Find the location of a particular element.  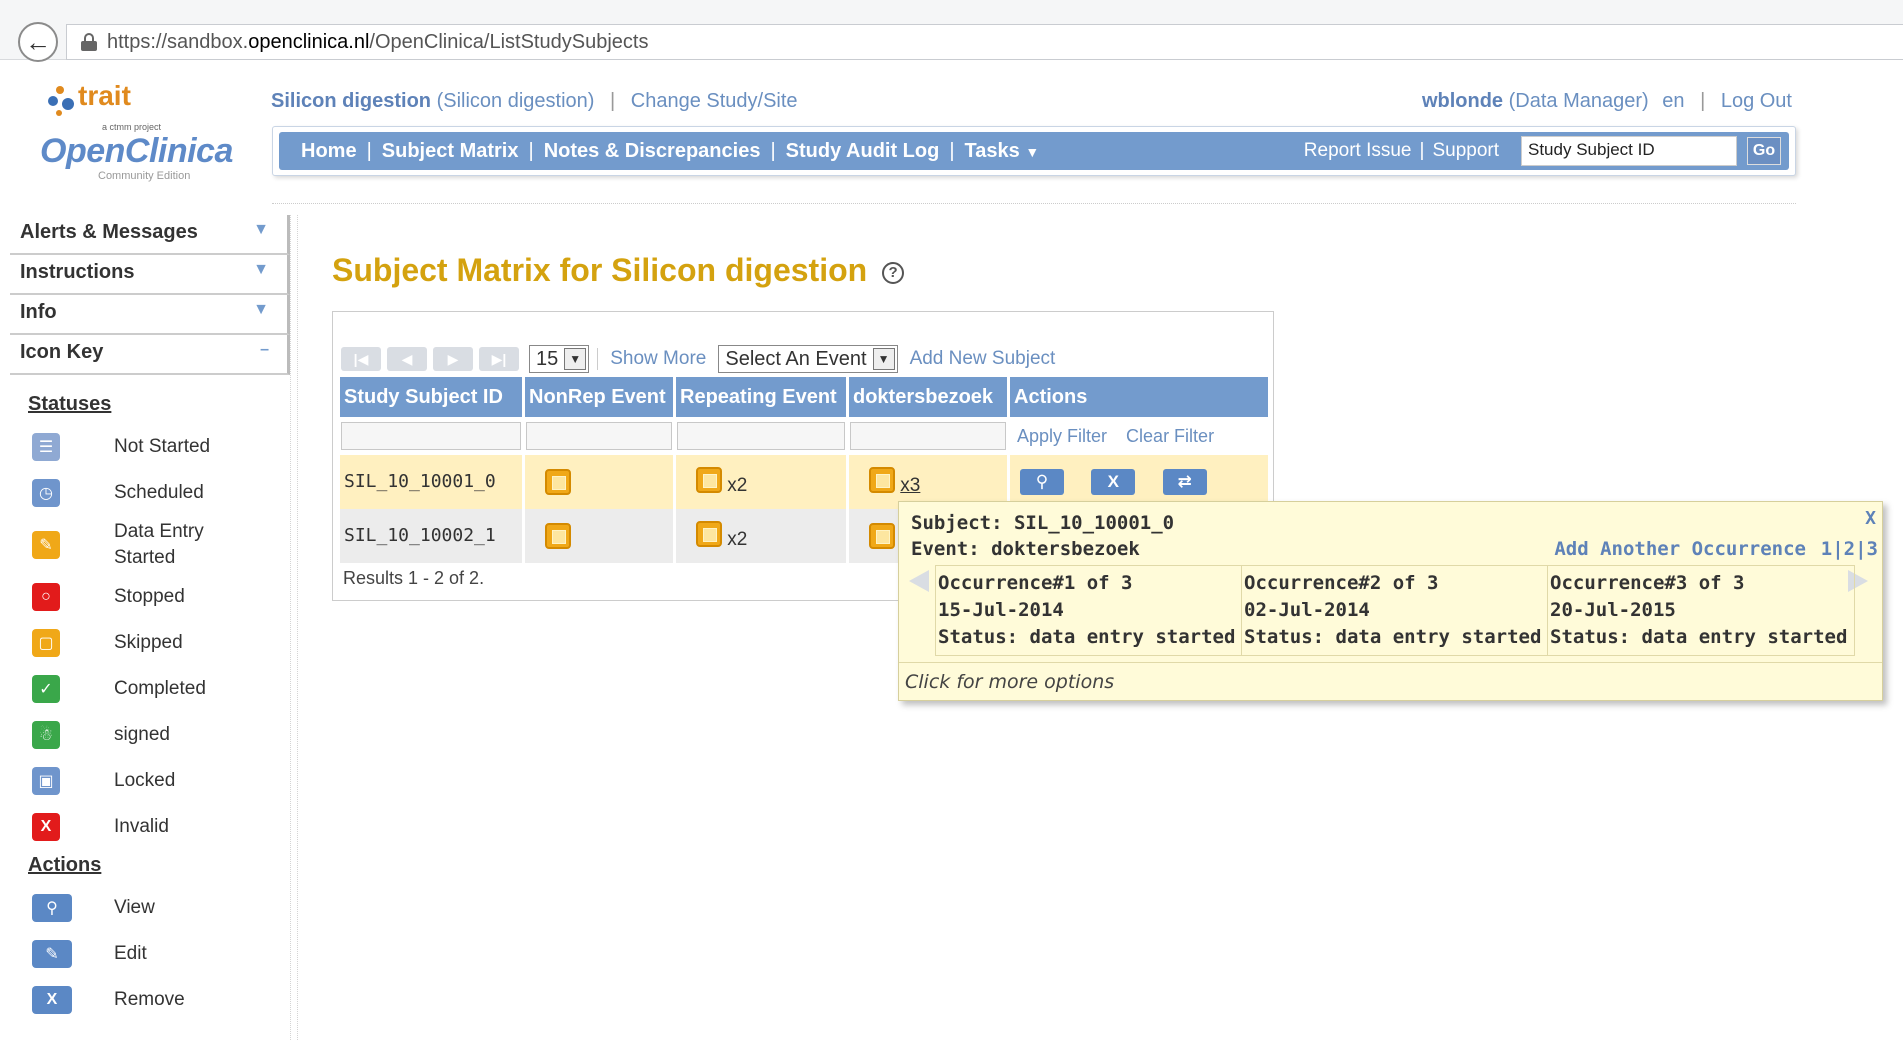

help-icon: ? is located at coordinates (893, 273).